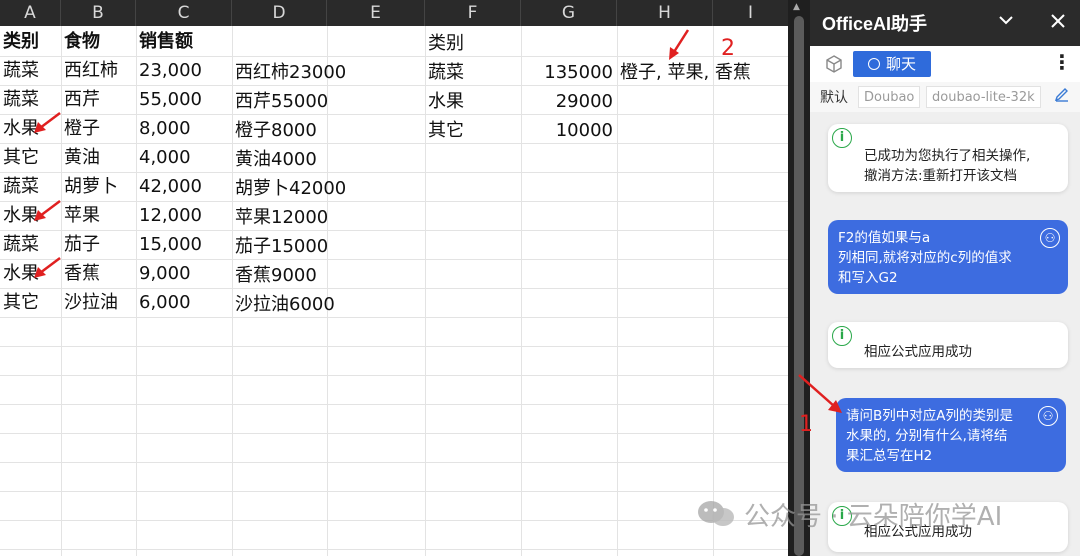  What do you see at coordinates (889, 97) in the screenshot?
I see `model-provider-select: Doubao` at bounding box center [889, 97].